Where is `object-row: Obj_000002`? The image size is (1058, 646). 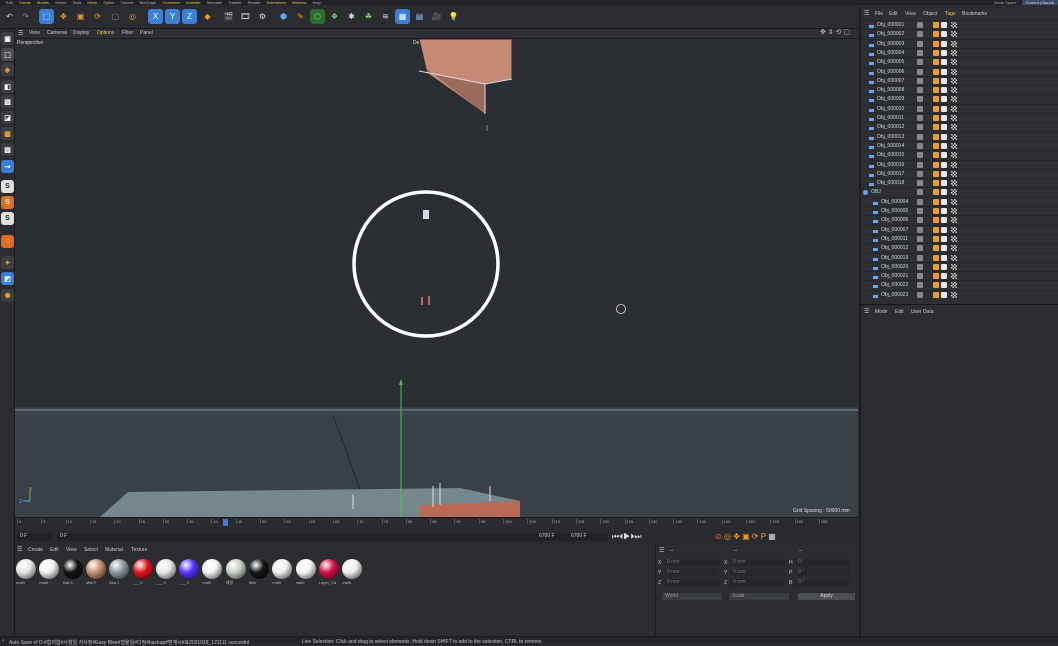
object-row: Obj_000002 is located at coordinates (959, 33).